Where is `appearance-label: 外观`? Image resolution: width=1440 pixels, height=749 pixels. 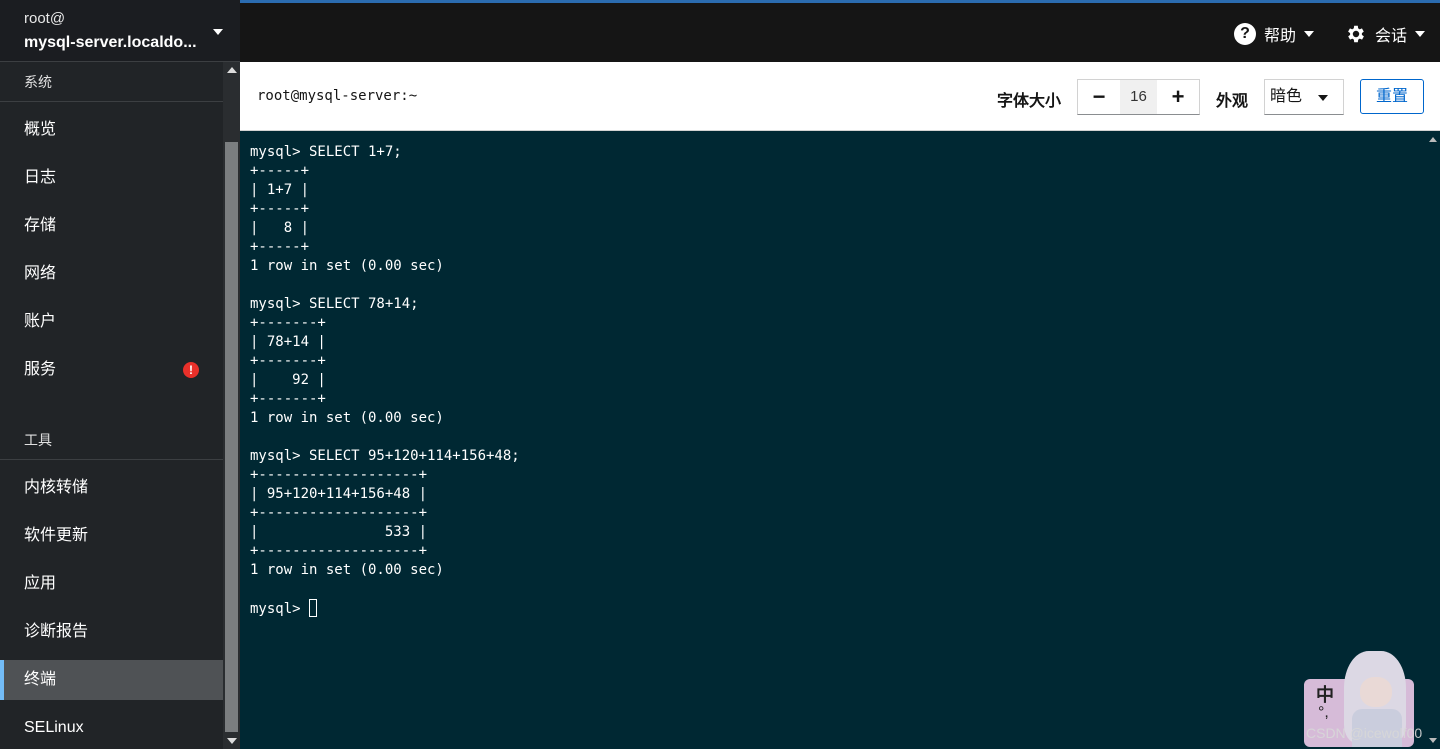
appearance-label: 外观 is located at coordinates (1232, 101).